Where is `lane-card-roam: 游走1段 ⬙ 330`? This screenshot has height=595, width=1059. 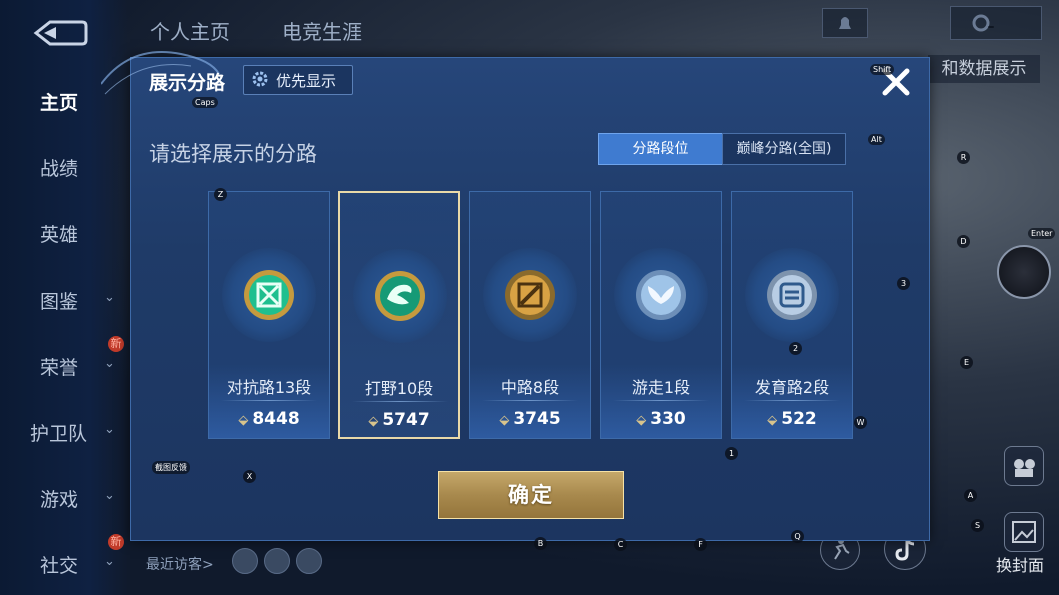 lane-card-roam: 游走1段 ⬙ 330 is located at coordinates (661, 315).